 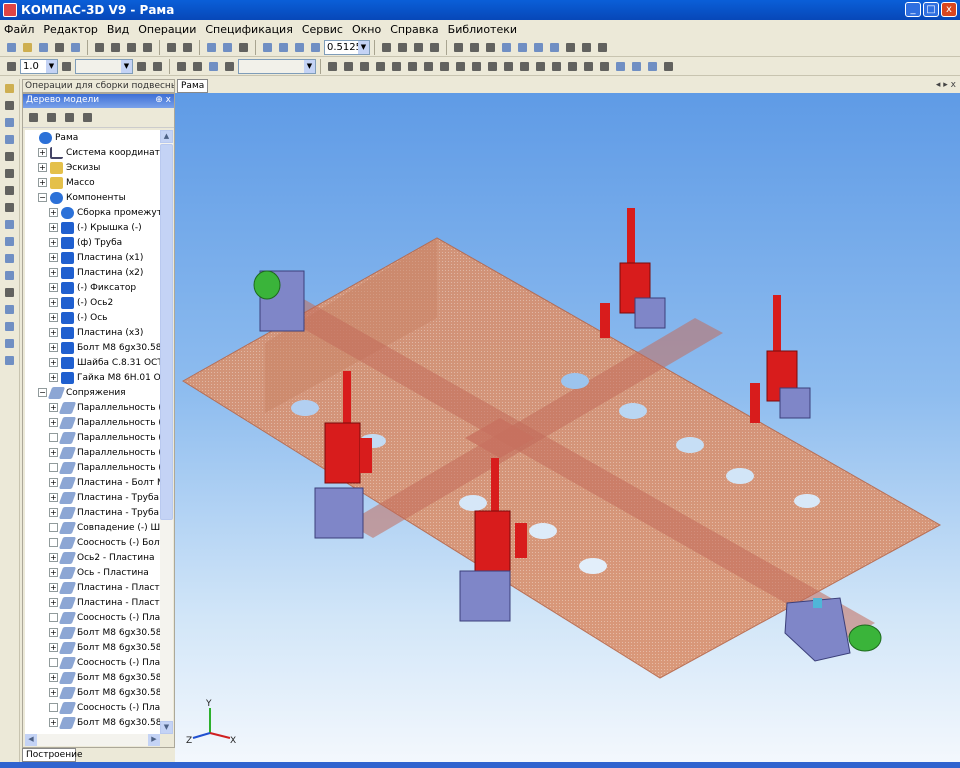 I want to click on zoom-out-icon, so click(x=283, y=47).